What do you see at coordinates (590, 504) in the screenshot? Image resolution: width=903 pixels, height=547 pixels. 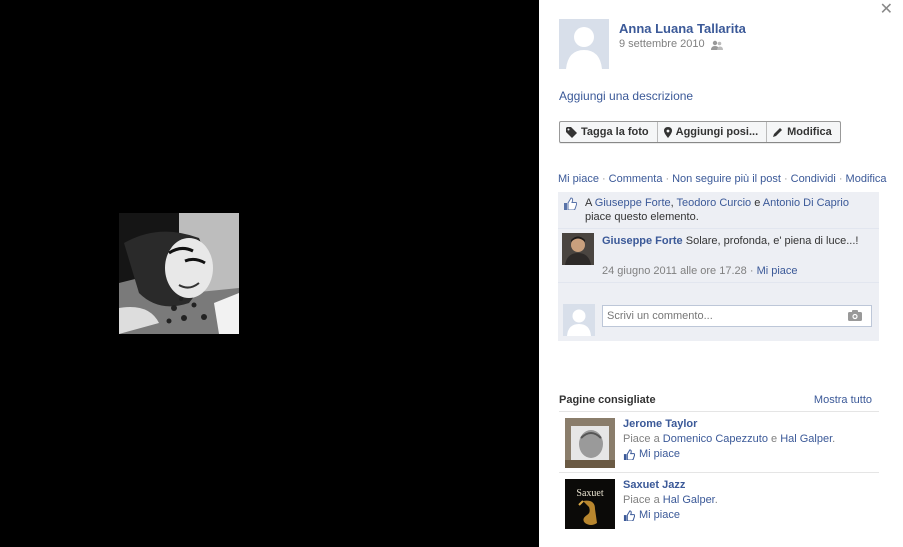 I see `page-thumbnail: Saxuet` at bounding box center [590, 504].